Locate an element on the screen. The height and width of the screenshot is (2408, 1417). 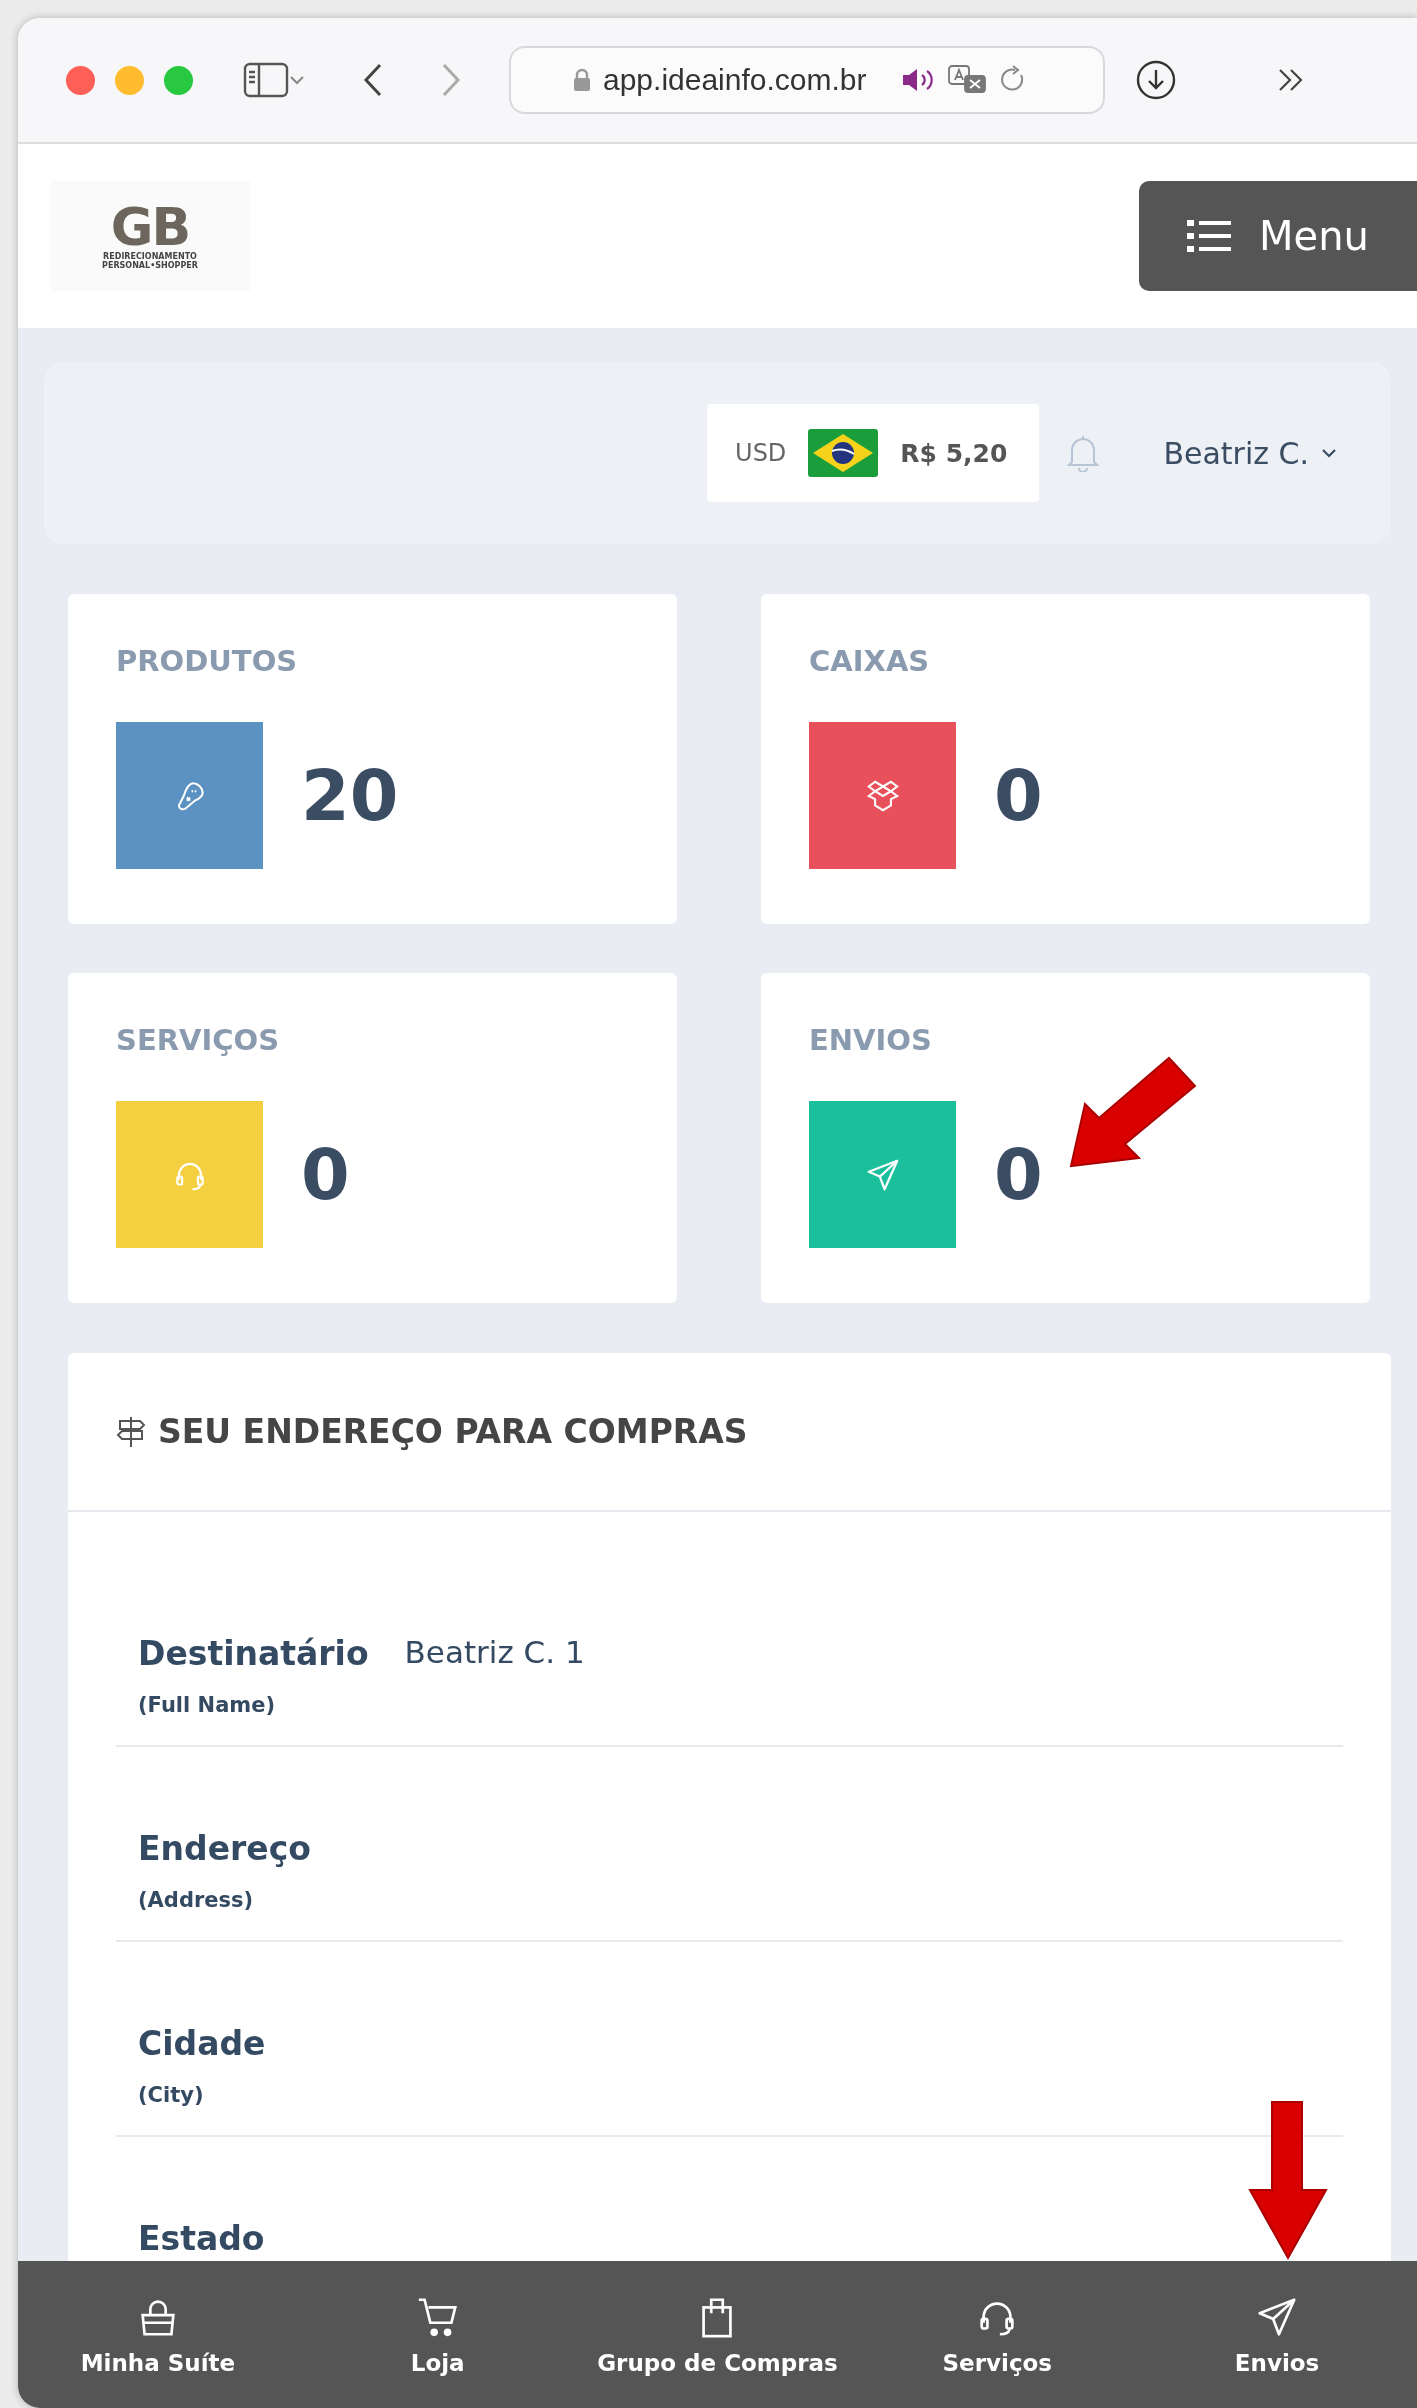
field-sublabel: (Full Name) is located at coordinates (207, 1705).